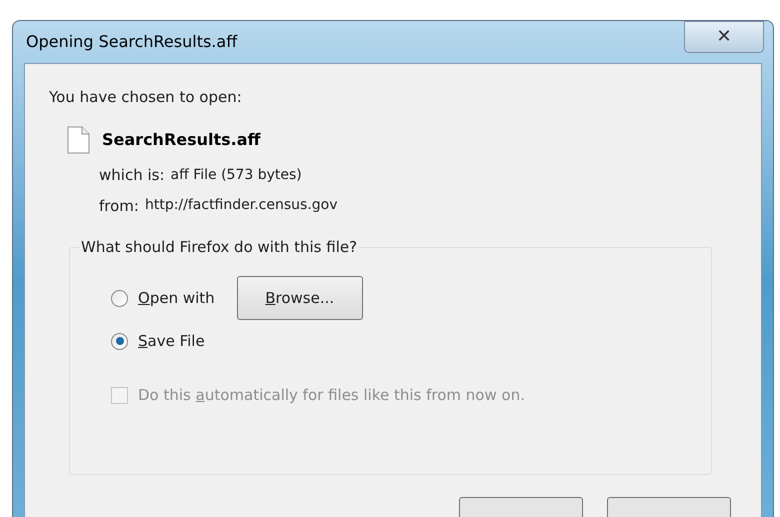 The width and height of the screenshot is (780, 517). Describe the element at coordinates (331, 395) in the screenshot. I see `option-label: Do this automatically for files like this from now on.` at that location.